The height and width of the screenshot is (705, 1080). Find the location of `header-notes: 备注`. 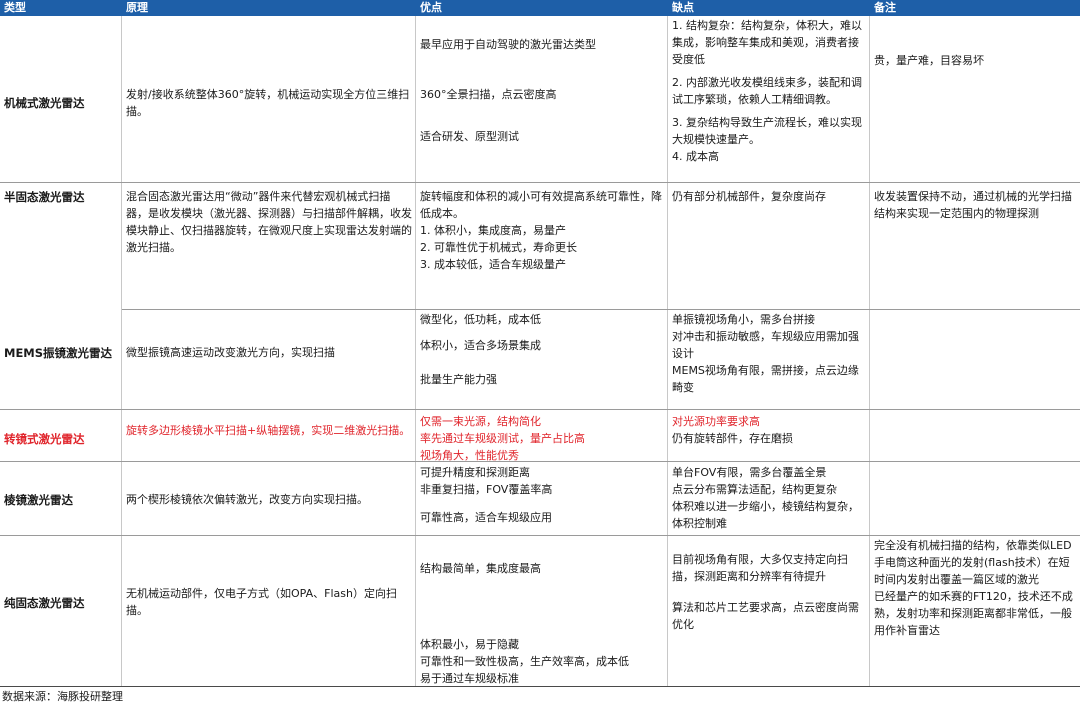

header-notes: 备注 is located at coordinates (885, 7).